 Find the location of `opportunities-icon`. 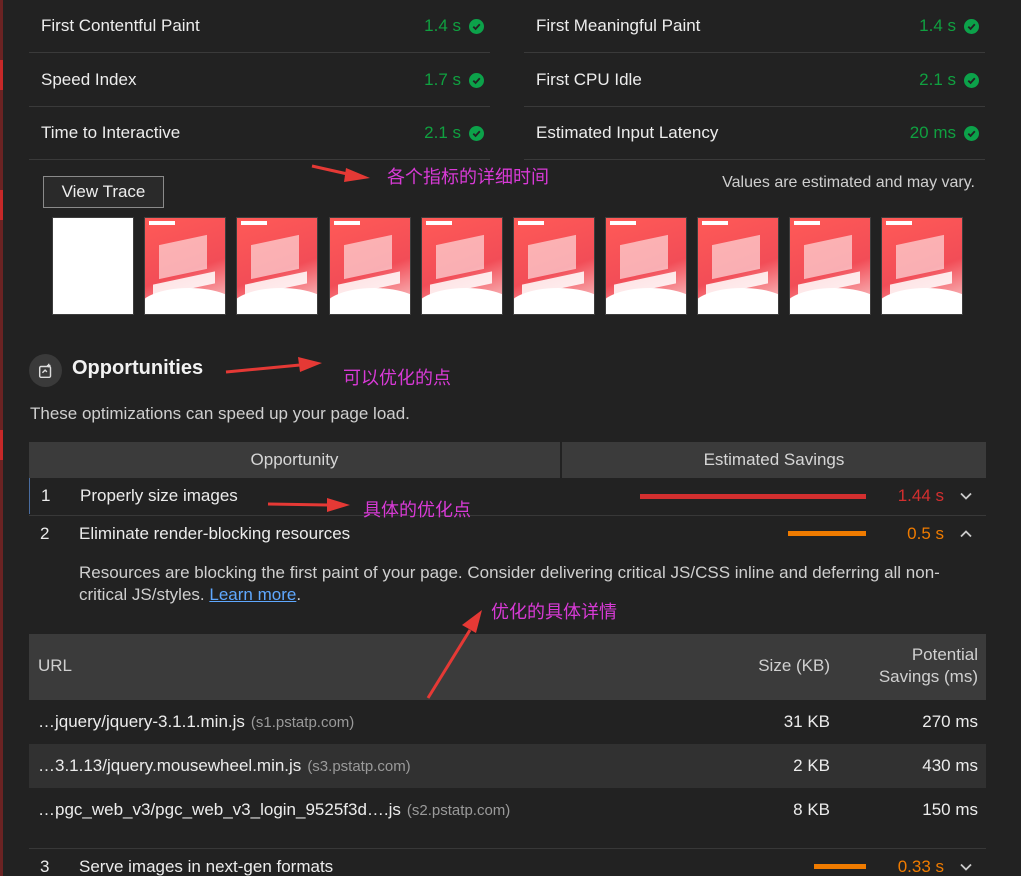

opportunities-icon is located at coordinates (45, 370).